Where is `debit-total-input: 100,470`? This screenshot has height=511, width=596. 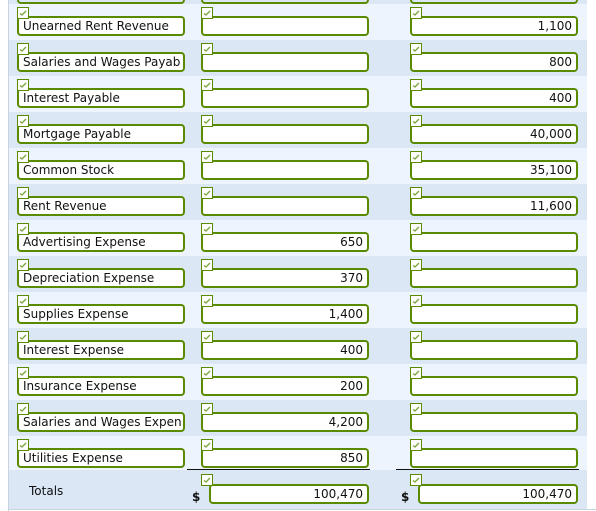 debit-total-input: 100,470 is located at coordinates (289, 494).